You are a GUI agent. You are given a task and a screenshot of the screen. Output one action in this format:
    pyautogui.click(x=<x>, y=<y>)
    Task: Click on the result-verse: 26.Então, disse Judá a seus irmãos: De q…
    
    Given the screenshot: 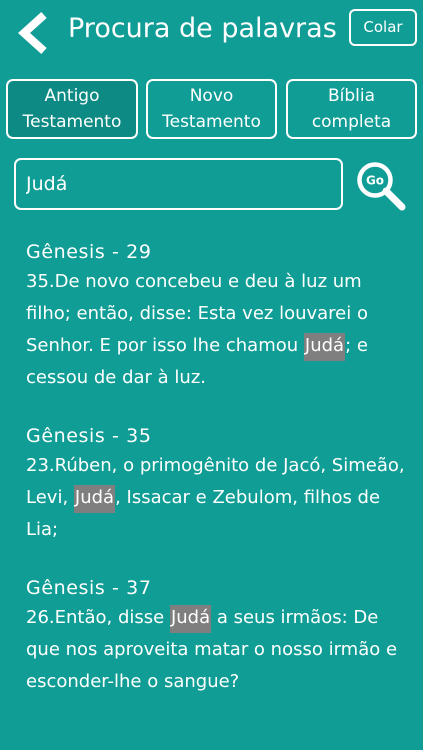 What is the action you would take?
    pyautogui.click(x=216, y=650)
    